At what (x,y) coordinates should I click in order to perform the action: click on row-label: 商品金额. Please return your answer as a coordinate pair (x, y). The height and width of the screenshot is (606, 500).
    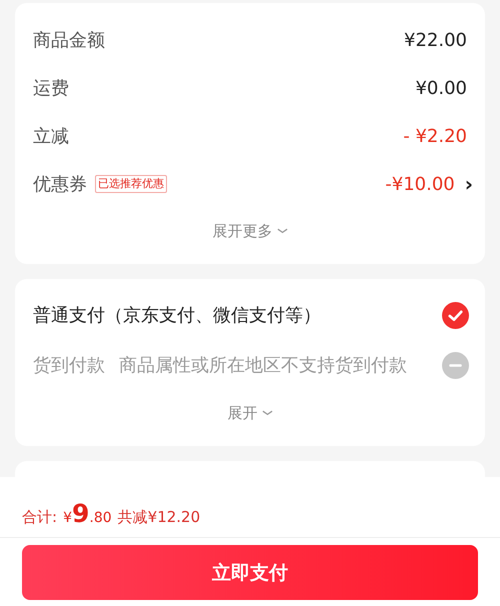
    Looking at the image, I should click on (69, 40).